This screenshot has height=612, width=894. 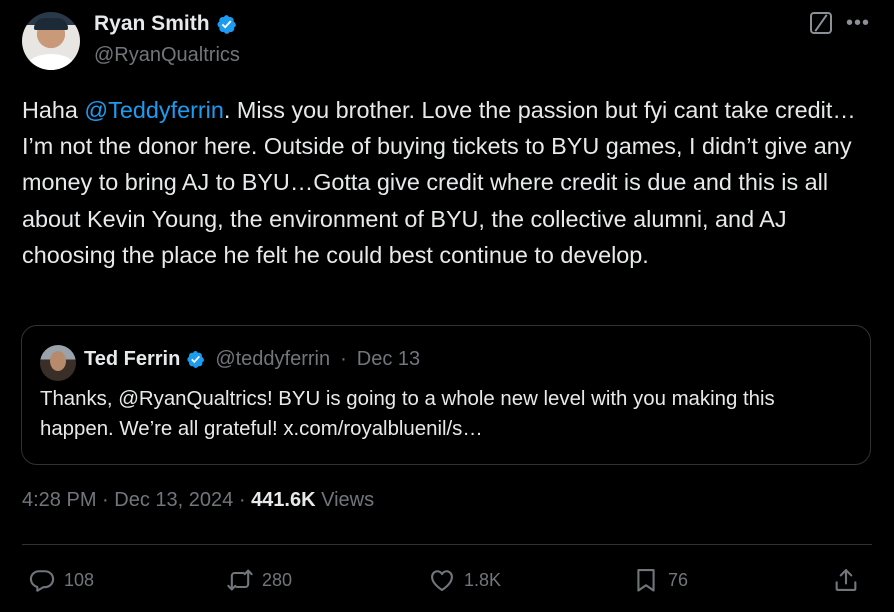 I want to click on avatar-cap, so click(x=51, y=24).